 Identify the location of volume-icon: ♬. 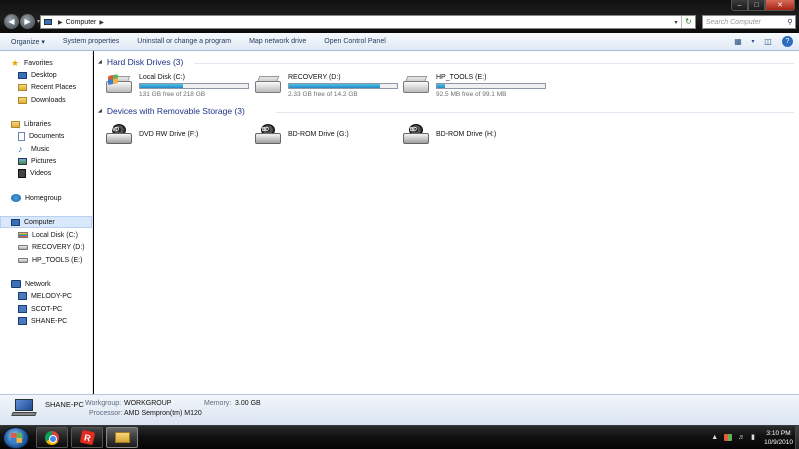
(741, 437).